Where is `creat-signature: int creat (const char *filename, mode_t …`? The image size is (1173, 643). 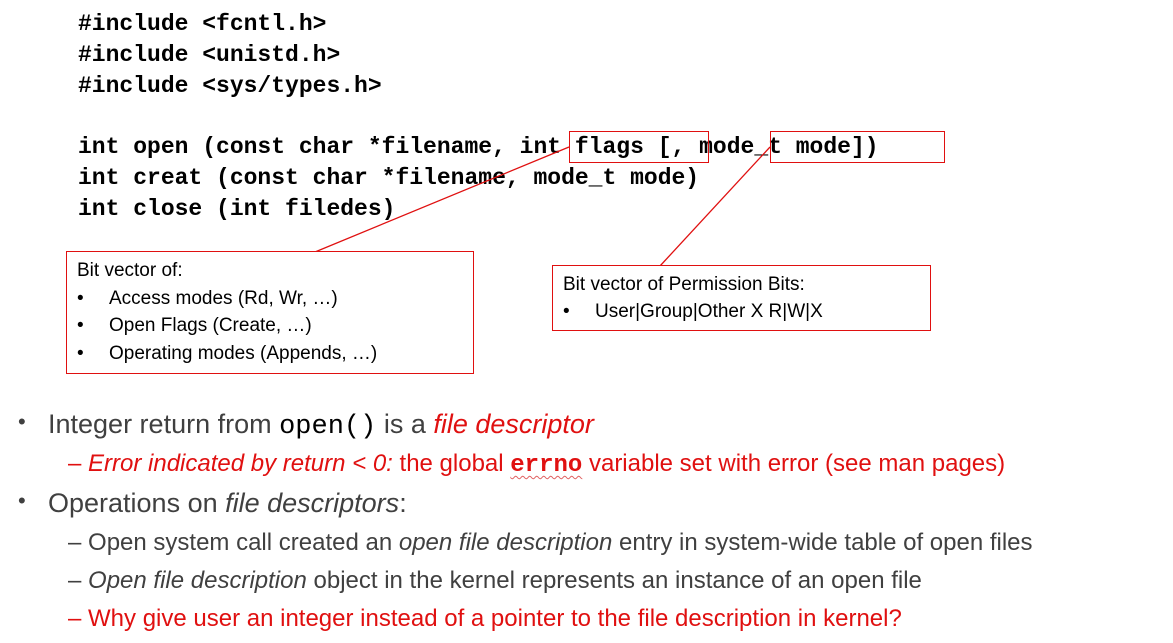 creat-signature: int creat (const char *filename, mode_t … is located at coordinates (389, 178).